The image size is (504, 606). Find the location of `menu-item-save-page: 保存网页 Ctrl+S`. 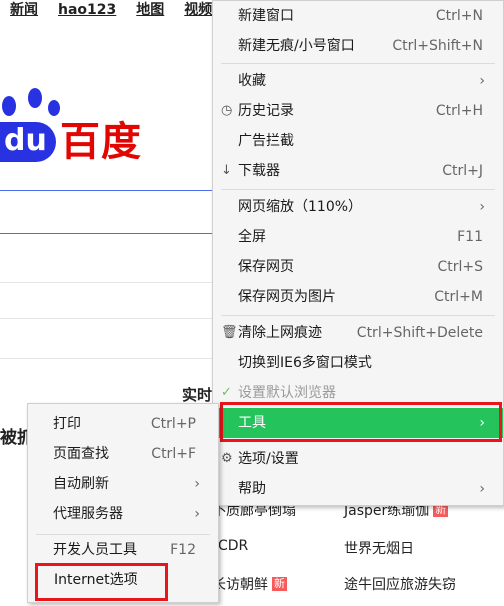

menu-item-save-page: 保存网页 Ctrl+S is located at coordinates (358, 267).